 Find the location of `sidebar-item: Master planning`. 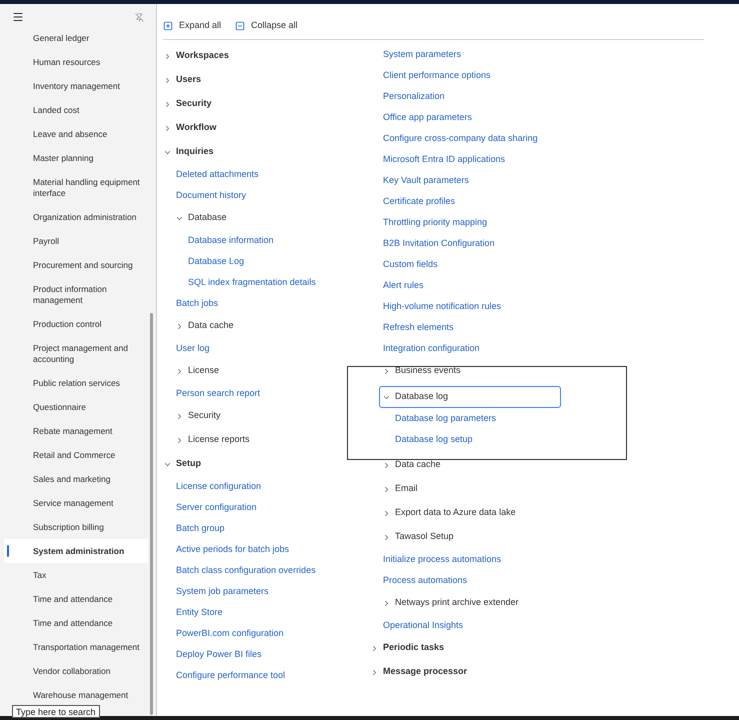

sidebar-item: Master planning is located at coordinates (76, 158).